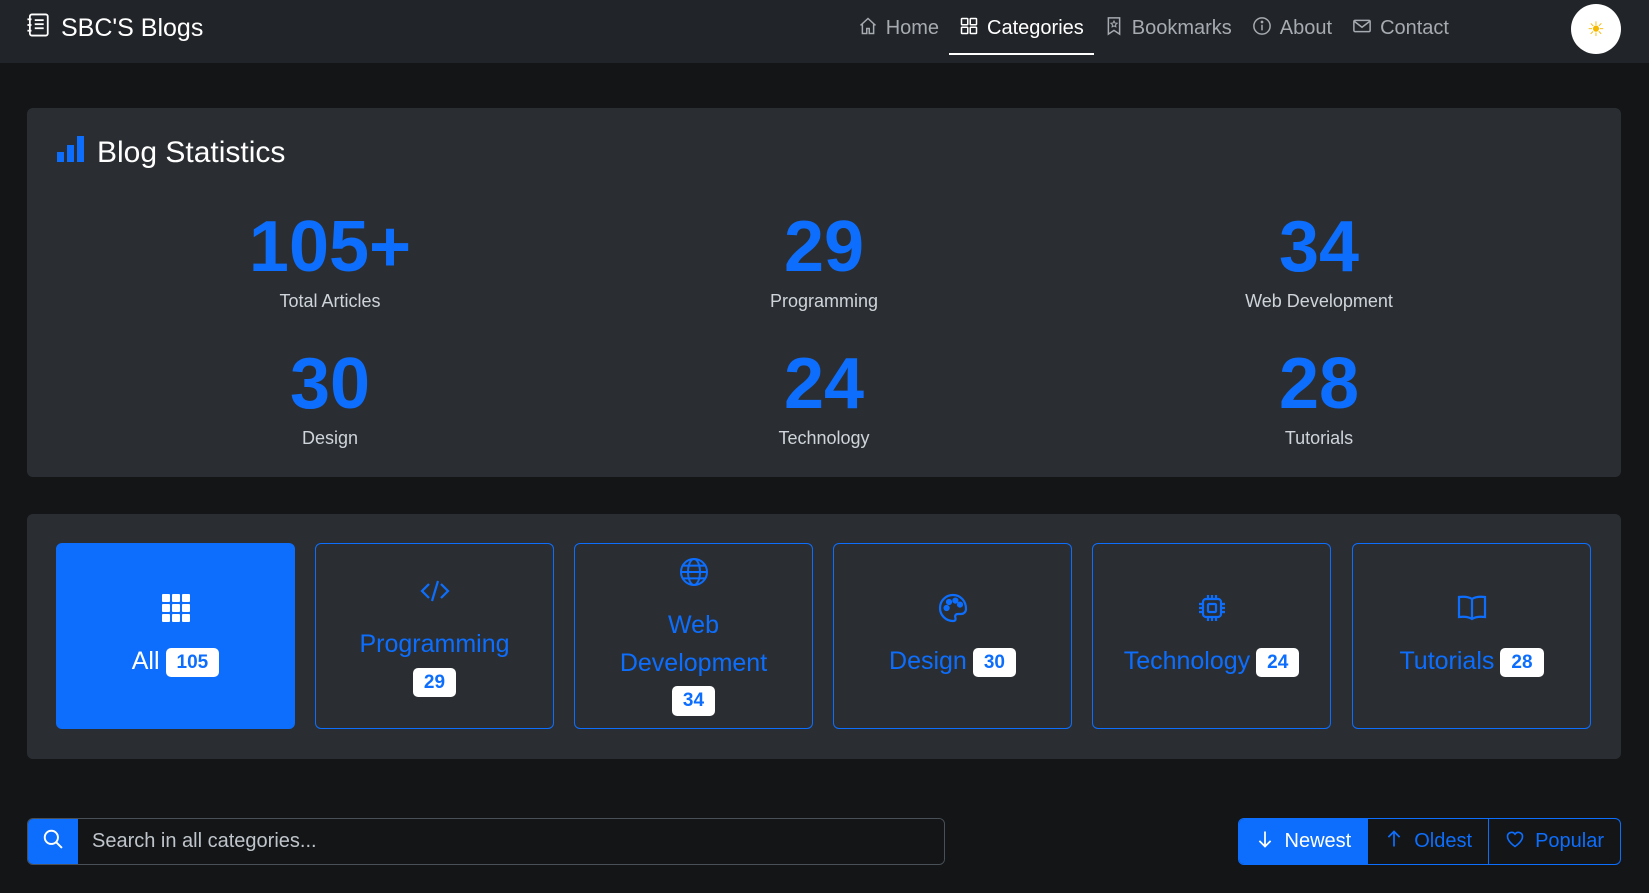 This screenshot has height=893, width=1649. I want to click on stat-total-articles: 105+ Total Articles, so click(330, 261).